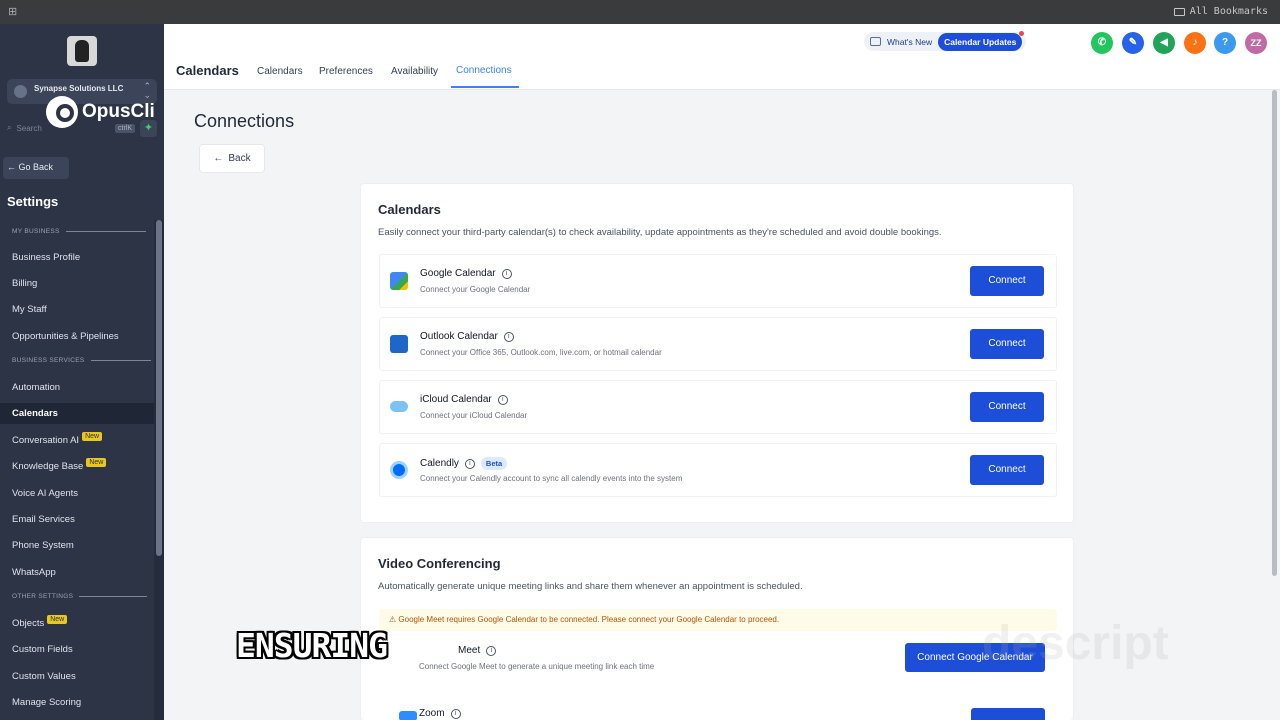 This screenshot has height=720, width=1280. I want to click on outlook-calendar-name: Outlook Calendar, so click(459, 336).